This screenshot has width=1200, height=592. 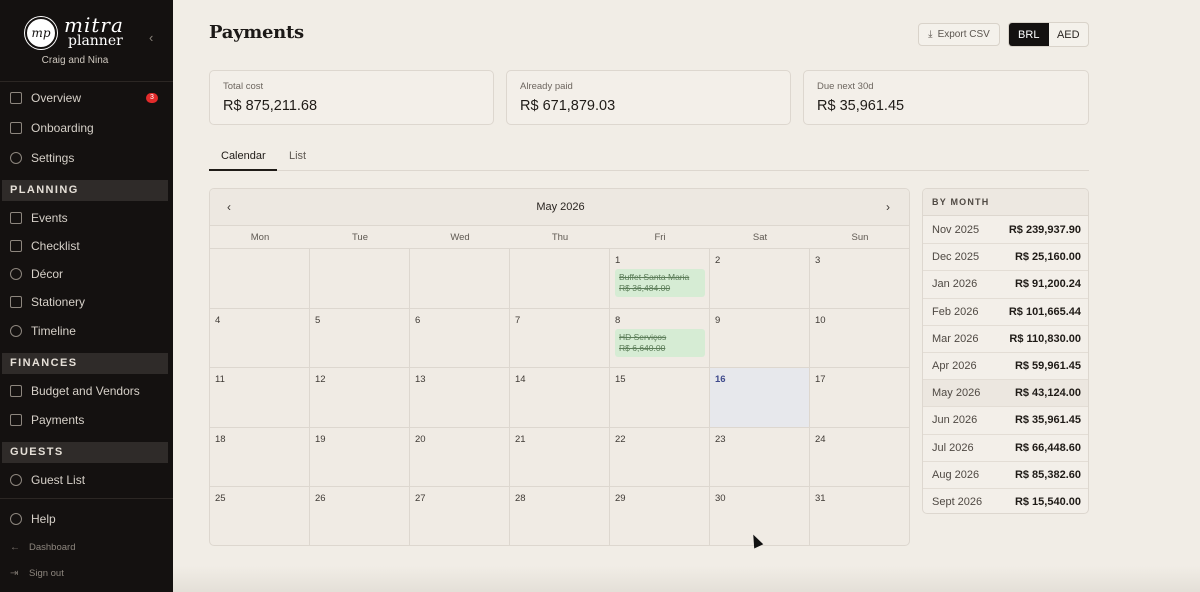 What do you see at coordinates (151, 37) in the screenshot?
I see `collapse-sidebar-icon: ‹` at bounding box center [151, 37].